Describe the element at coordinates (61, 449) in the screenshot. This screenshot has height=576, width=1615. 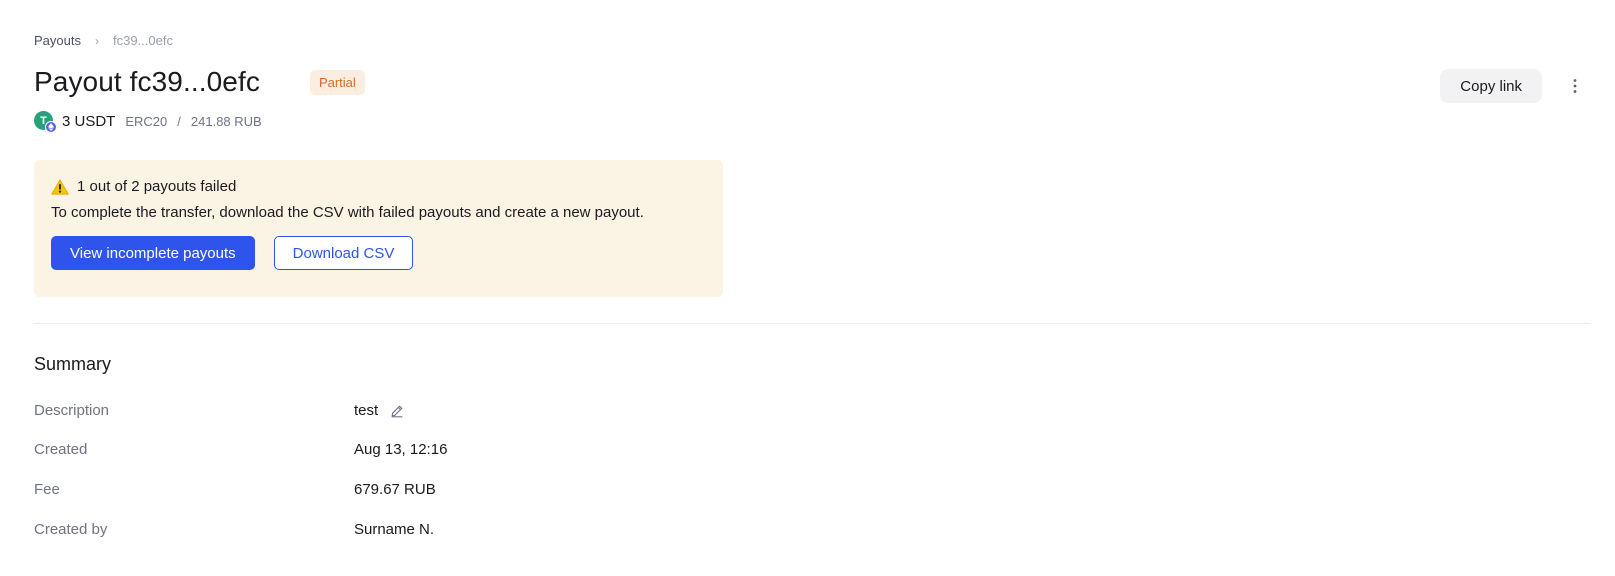
I see `summary-label: Created` at that location.